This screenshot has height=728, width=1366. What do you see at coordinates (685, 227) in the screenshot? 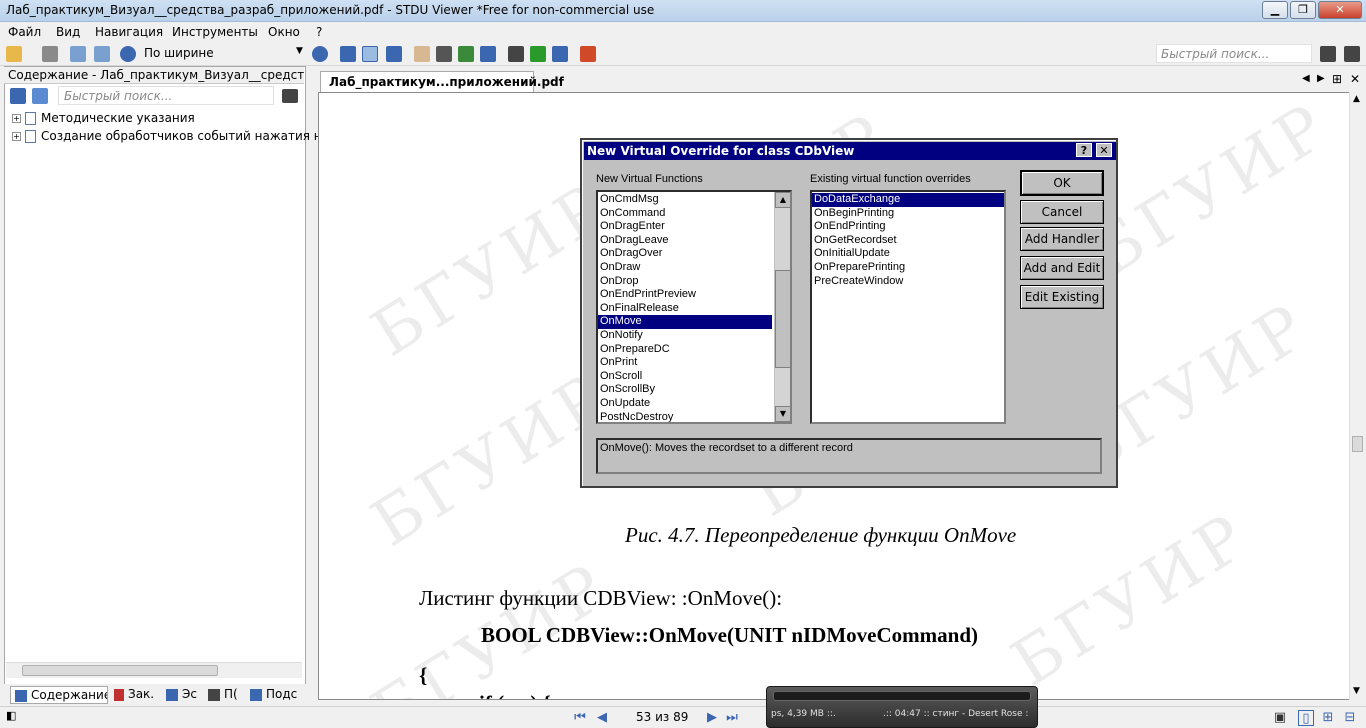
I see `list-item: OnDragEnter` at bounding box center [685, 227].